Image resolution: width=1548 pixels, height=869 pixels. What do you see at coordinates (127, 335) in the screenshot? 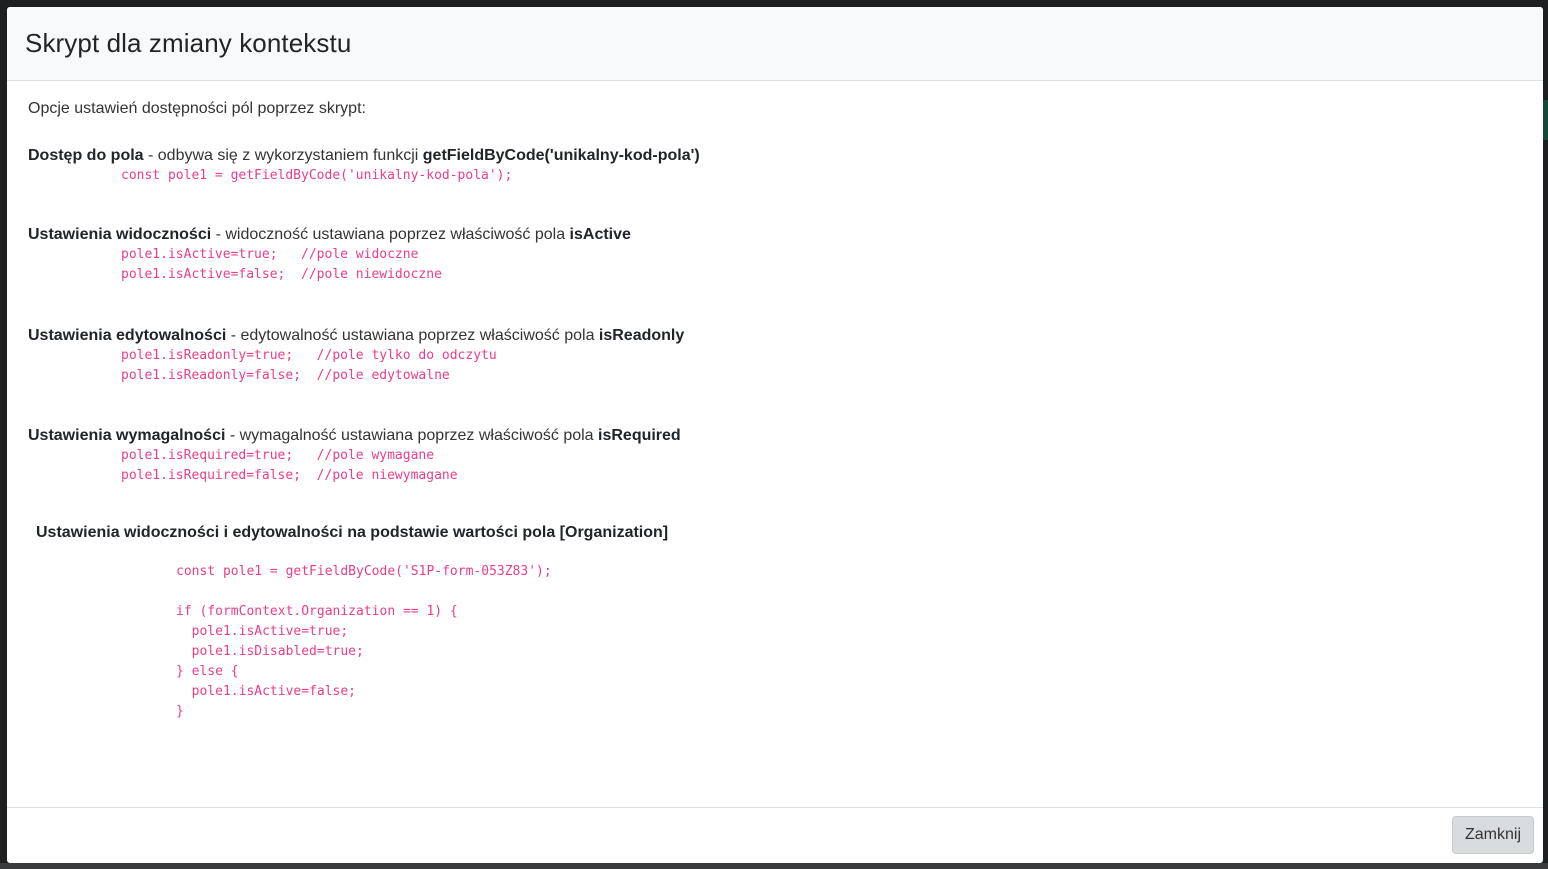
I see `section-heading: Ustawienia edytowalności` at bounding box center [127, 335].